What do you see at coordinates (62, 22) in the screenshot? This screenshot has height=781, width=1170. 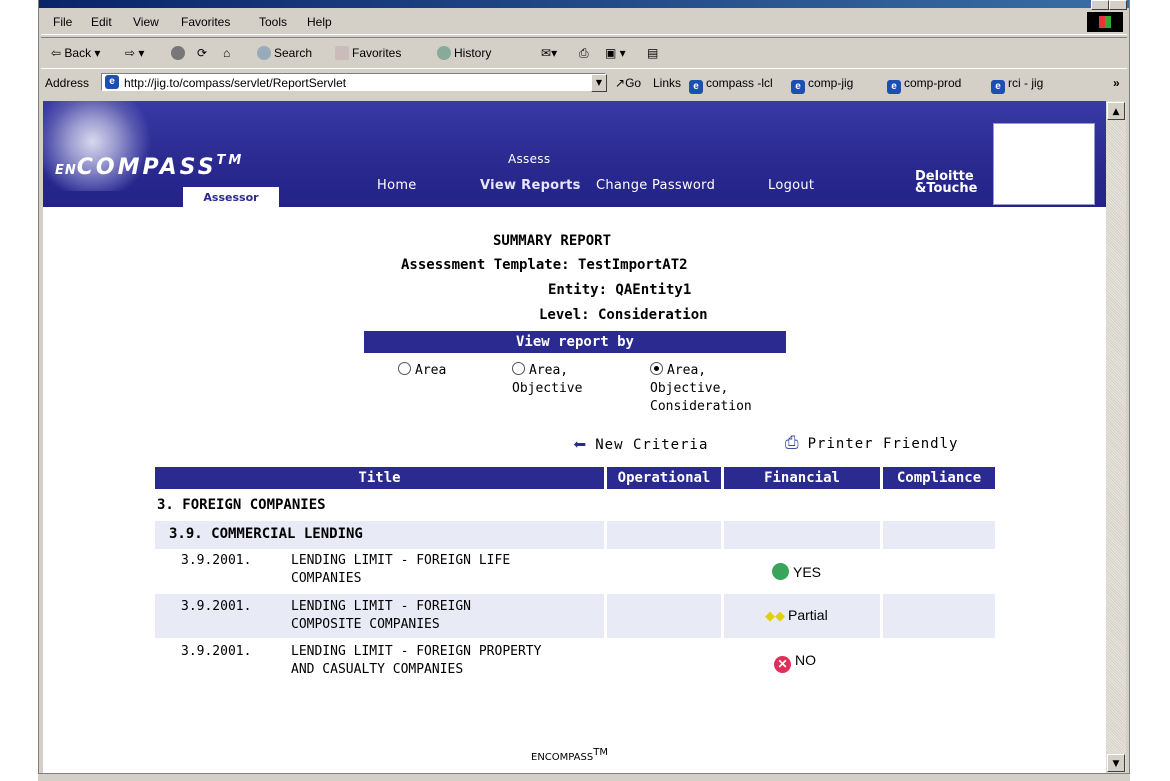 I see `menu-file: File` at bounding box center [62, 22].